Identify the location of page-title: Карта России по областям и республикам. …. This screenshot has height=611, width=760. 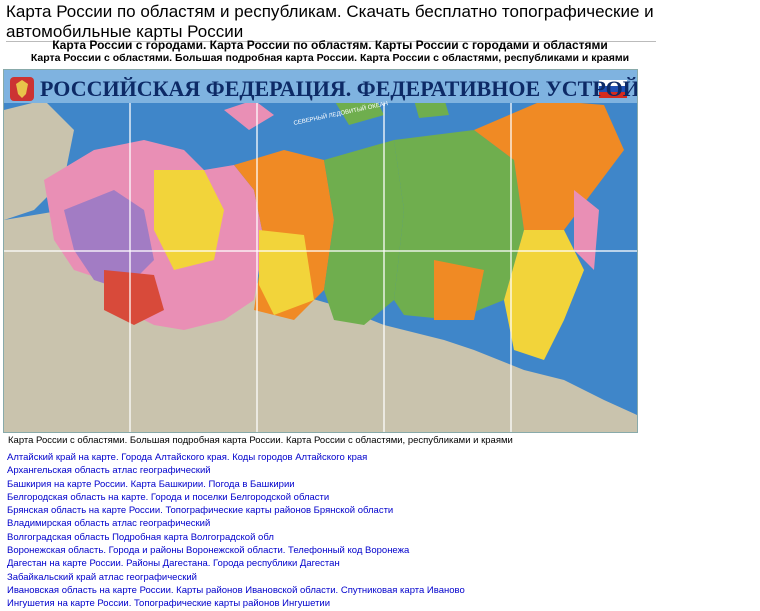
(330, 21).